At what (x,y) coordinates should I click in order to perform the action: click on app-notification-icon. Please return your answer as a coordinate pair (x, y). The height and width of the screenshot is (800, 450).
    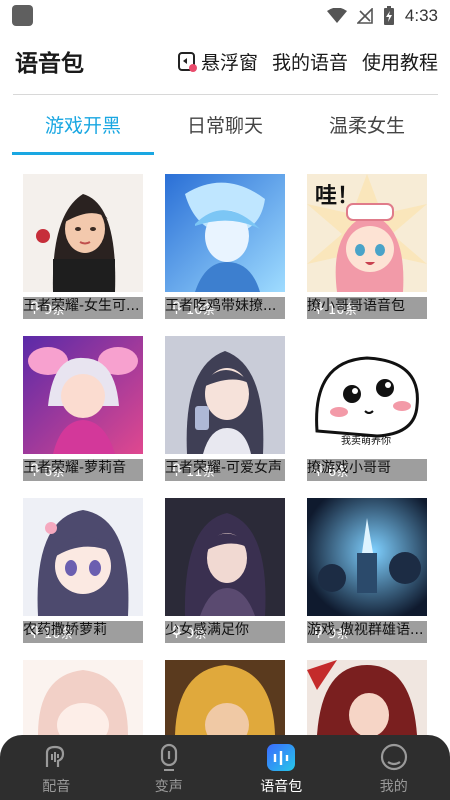
    Looking at the image, I should click on (22, 15).